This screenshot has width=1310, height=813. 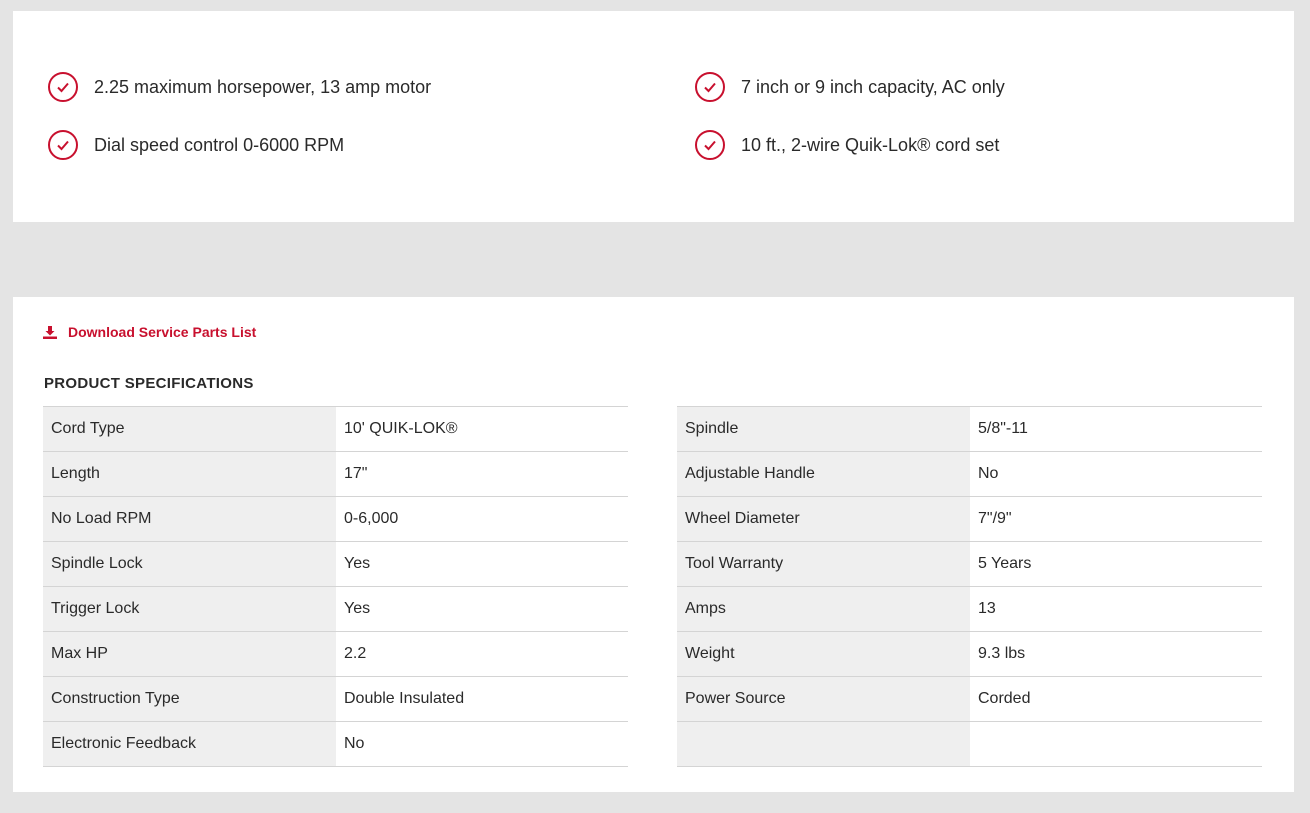 I want to click on spec-row: Amps 13, so click(x=969, y=609).